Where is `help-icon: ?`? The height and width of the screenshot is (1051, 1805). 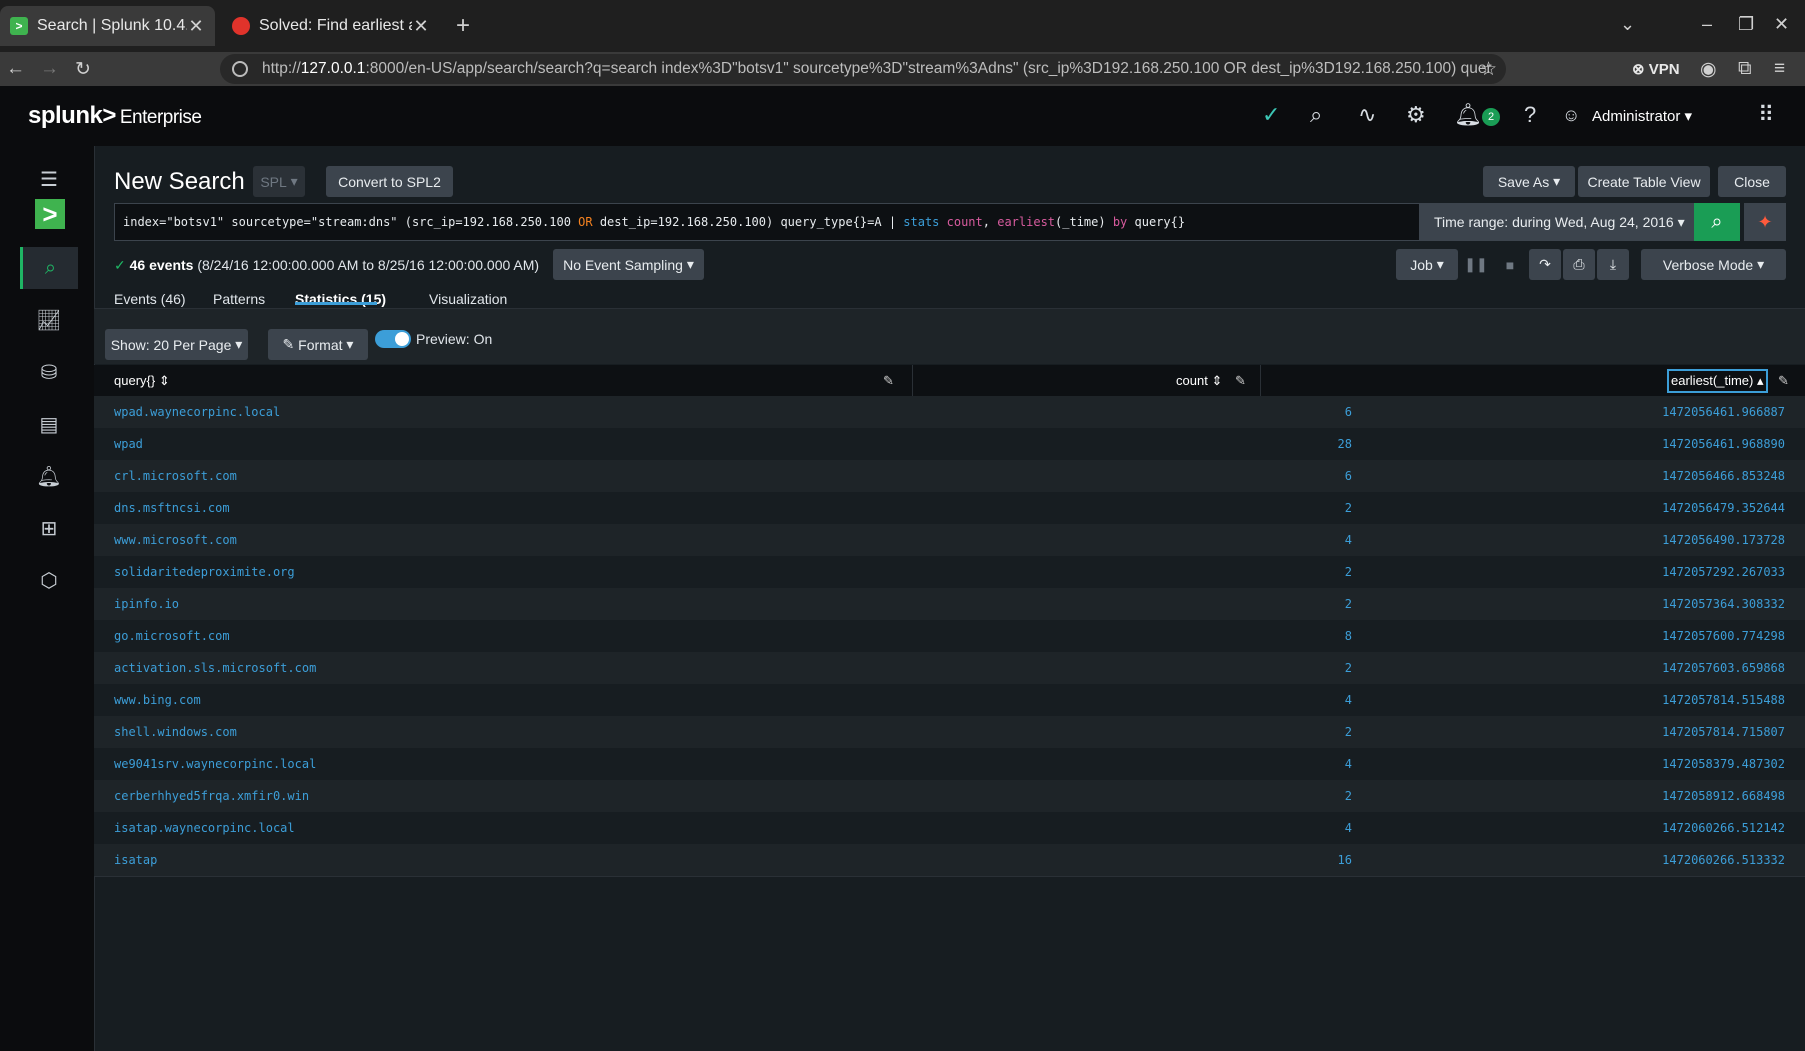 help-icon: ? is located at coordinates (1530, 115).